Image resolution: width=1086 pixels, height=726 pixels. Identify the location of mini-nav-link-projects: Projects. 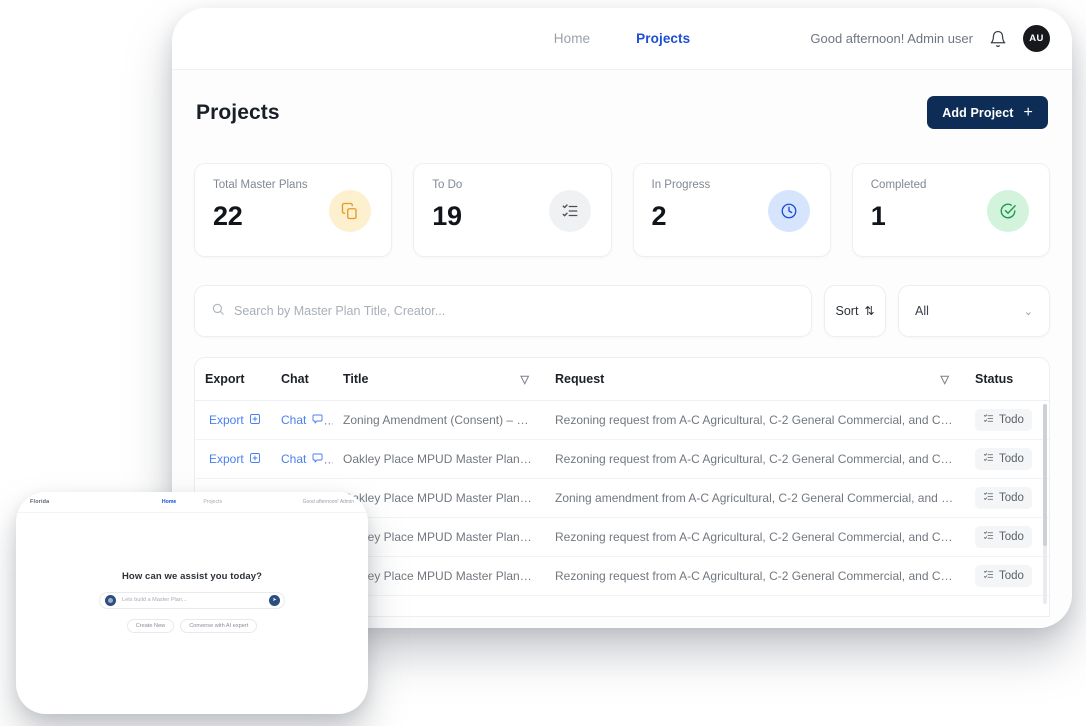
(212, 502).